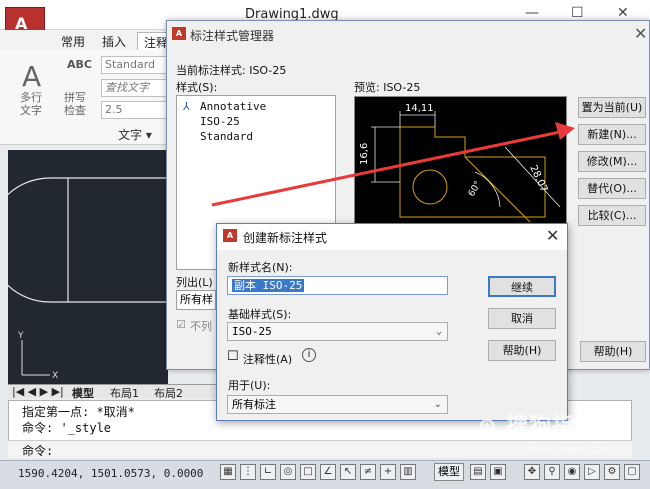 This screenshot has height=489, width=650. What do you see at coordinates (337, 285) in the screenshot?
I see `new-style-name-input: 副本 ISO-25` at bounding box center [337, 285].